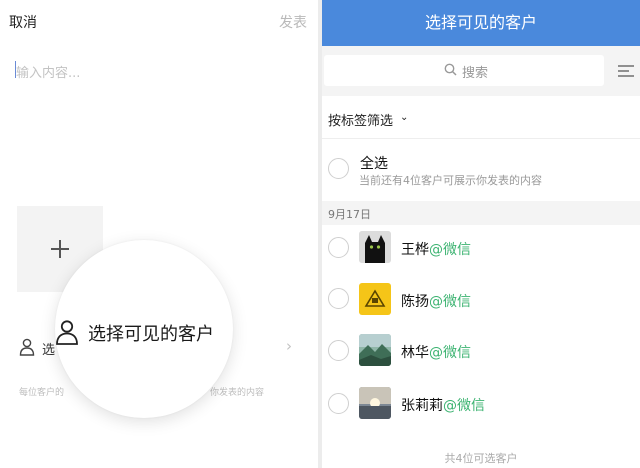 The width and height of the screenshot is (640, 468). I want to click on magnifier-callout: 选择可见的客户, so click(144, 329).